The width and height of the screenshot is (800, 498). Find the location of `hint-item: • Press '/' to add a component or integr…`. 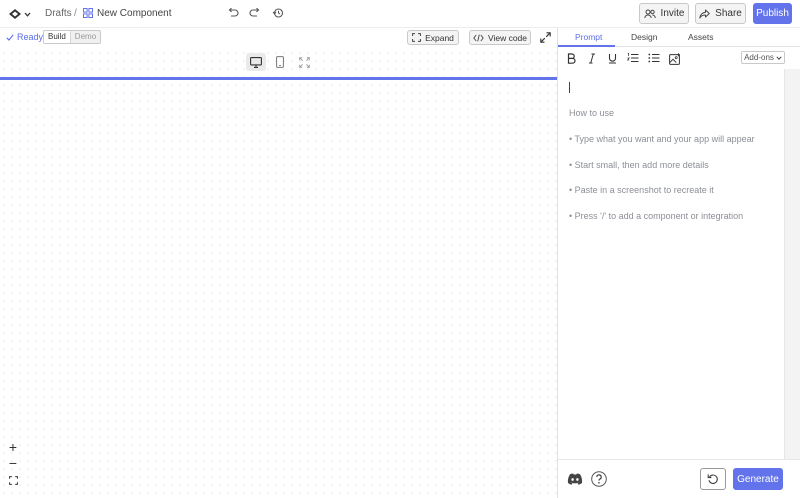

hint-item: • Press '/' to add a component or integr… is located at coordinates (656, 216).